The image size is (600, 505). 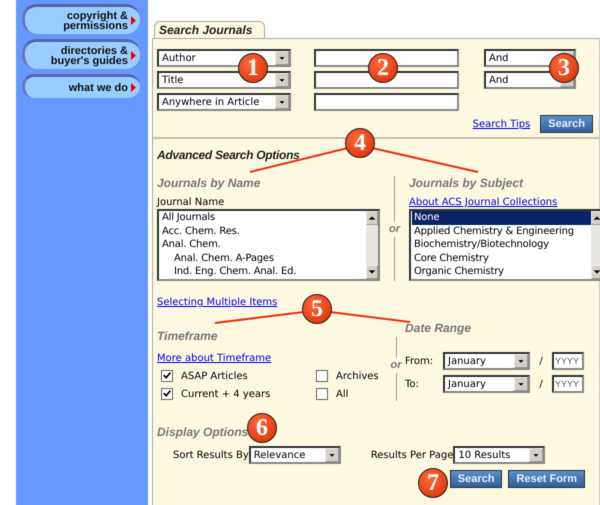 I want to click on field-label: Journal Name, so click(x=191, y=202).